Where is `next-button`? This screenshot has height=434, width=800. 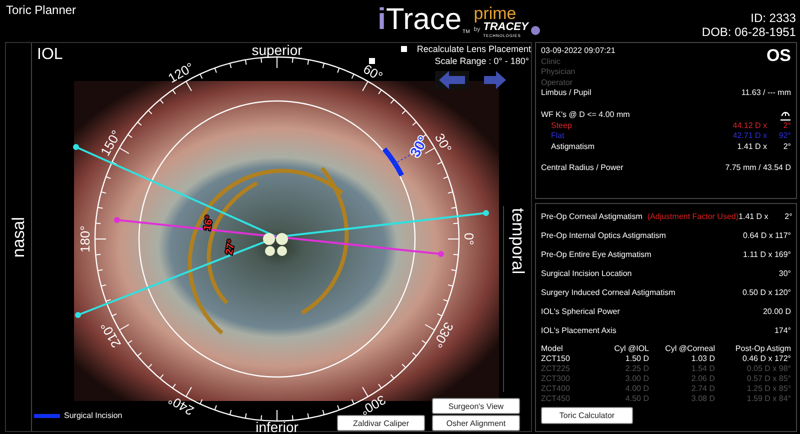
next-button is located at coordinates (495, 80).